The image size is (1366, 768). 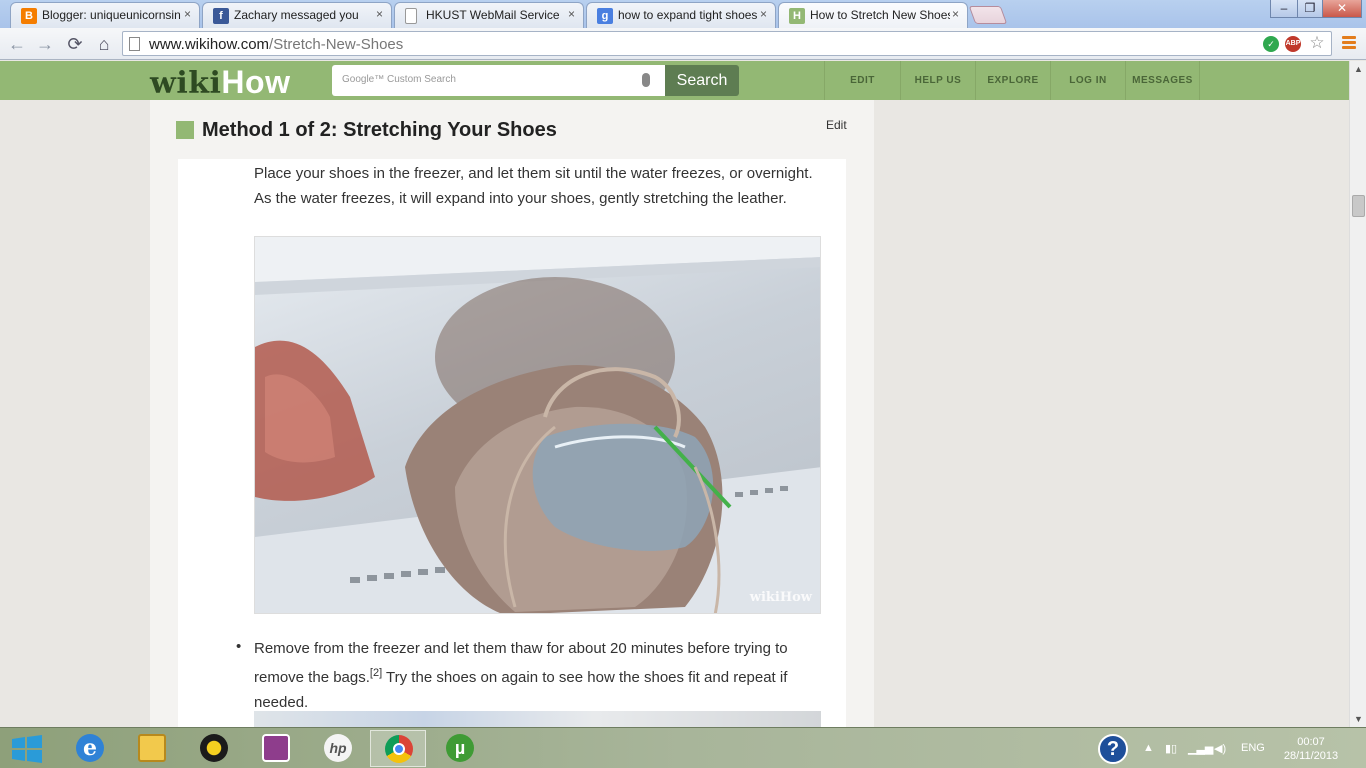 I want to click on home-button: ⌂, so click(x=104, y=44).